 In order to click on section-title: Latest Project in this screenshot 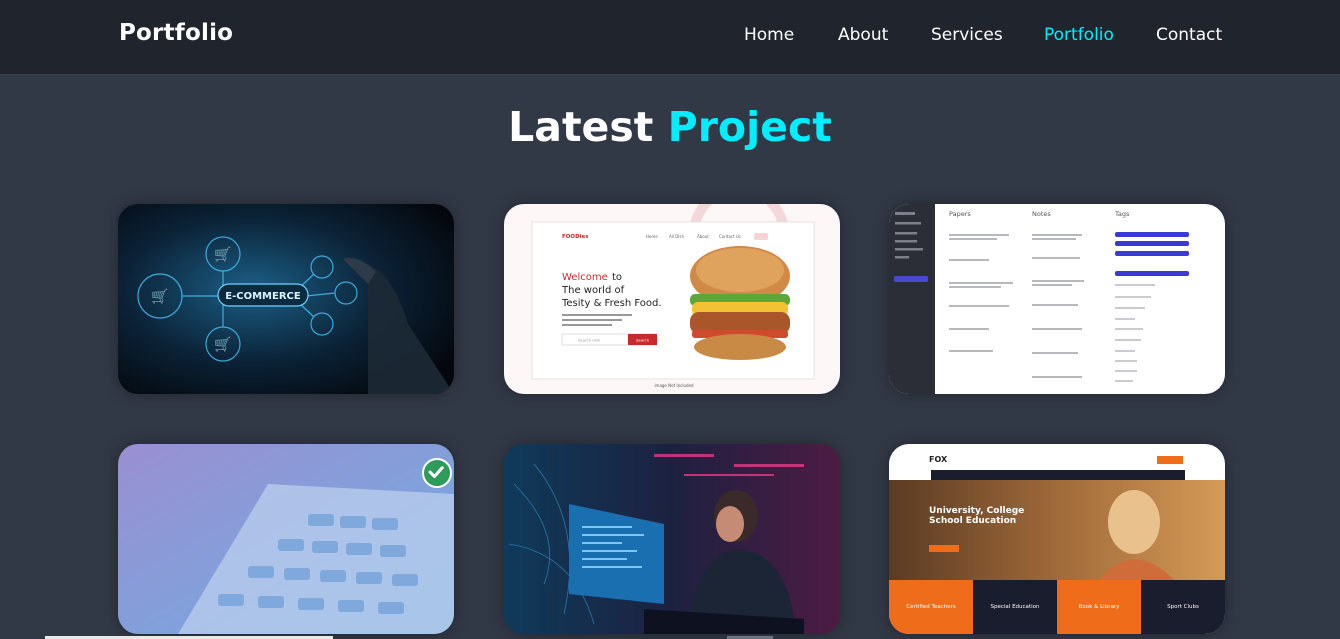, I will do `click(670, 127)`.